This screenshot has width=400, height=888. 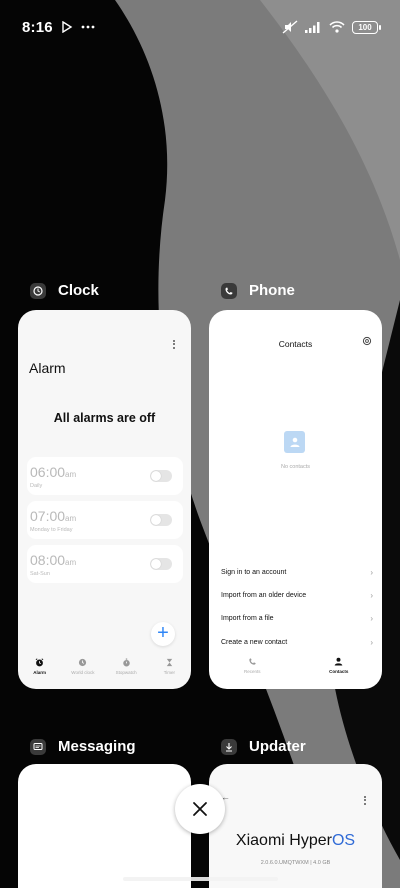 I want to click on option-label: Import from a file, so click(x=247, y=618).